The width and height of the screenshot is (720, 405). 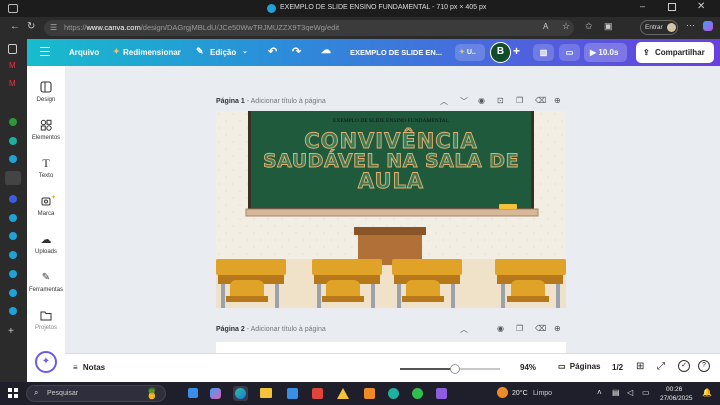 What do you see at coordinates (13, 393) in the screenshot?
I see `windows-start-icon` at bounding box center [13, 393].